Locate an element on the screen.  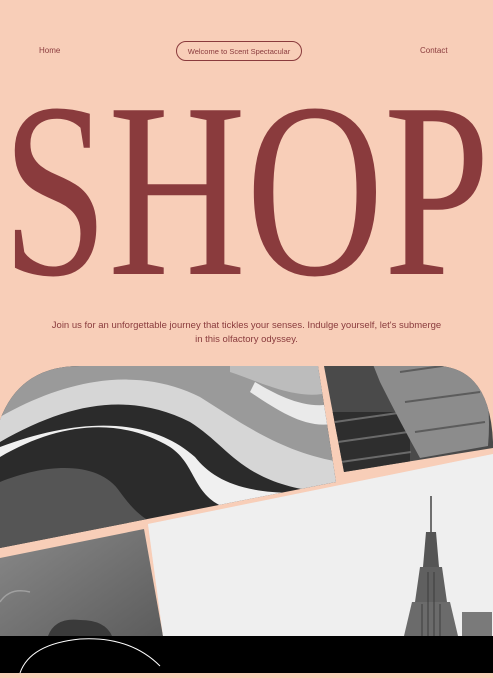
footer-curve-graphic is located at coordinates (90, 656).